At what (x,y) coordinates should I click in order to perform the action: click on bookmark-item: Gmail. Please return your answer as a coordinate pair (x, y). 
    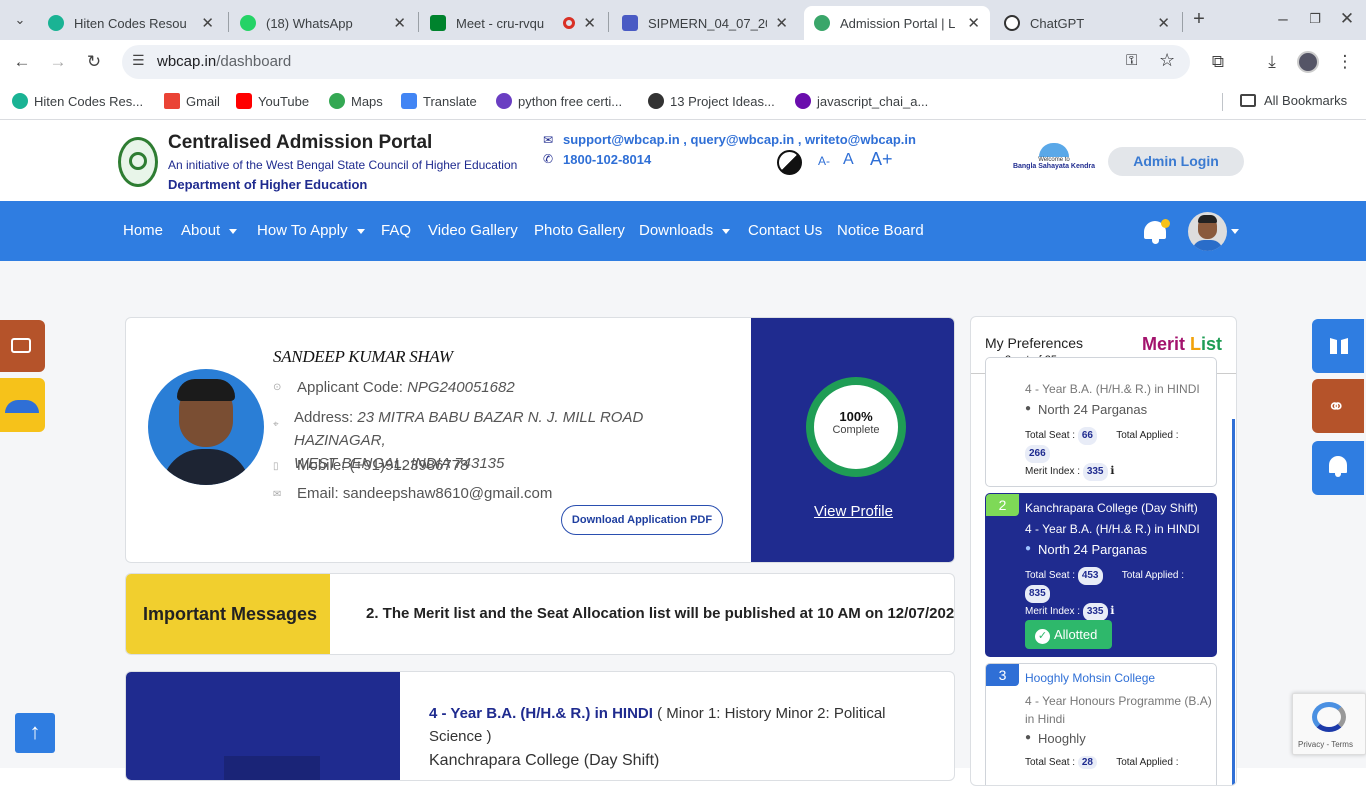
    Looking at the image, I should click on (192, 101).